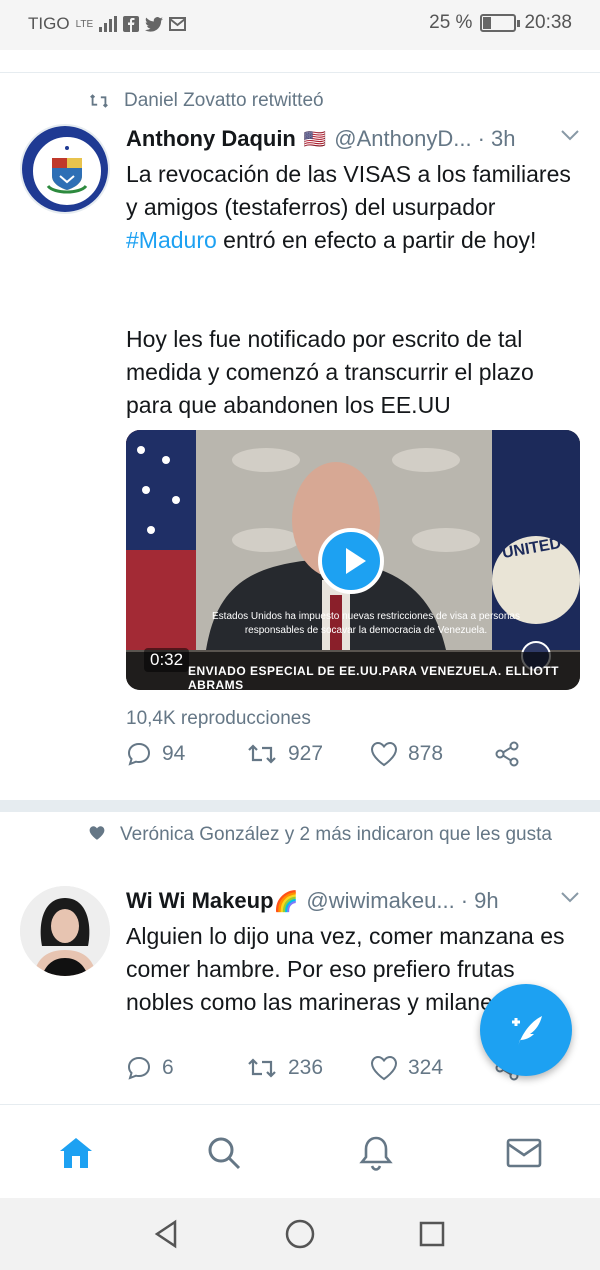 This screenshot has height=1270, width=600. Describe the element at coordinates (300, 806) in the screenshot. I see `tweet-divider` at that location.